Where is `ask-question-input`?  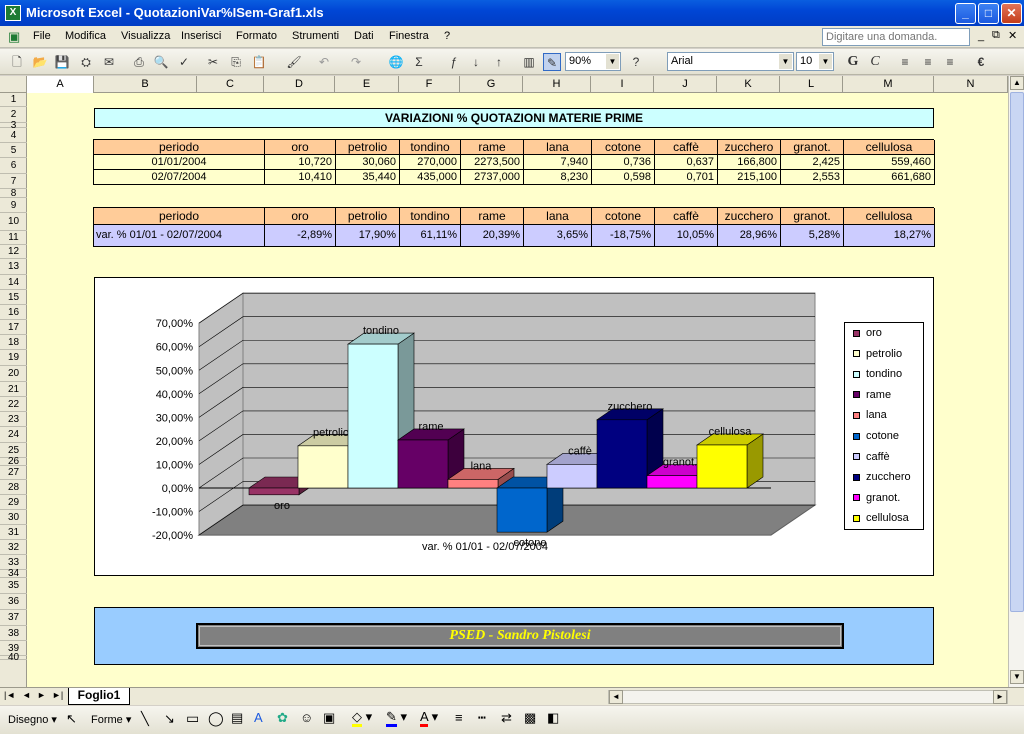
ask-question-input is located at coordinates (896, 37).